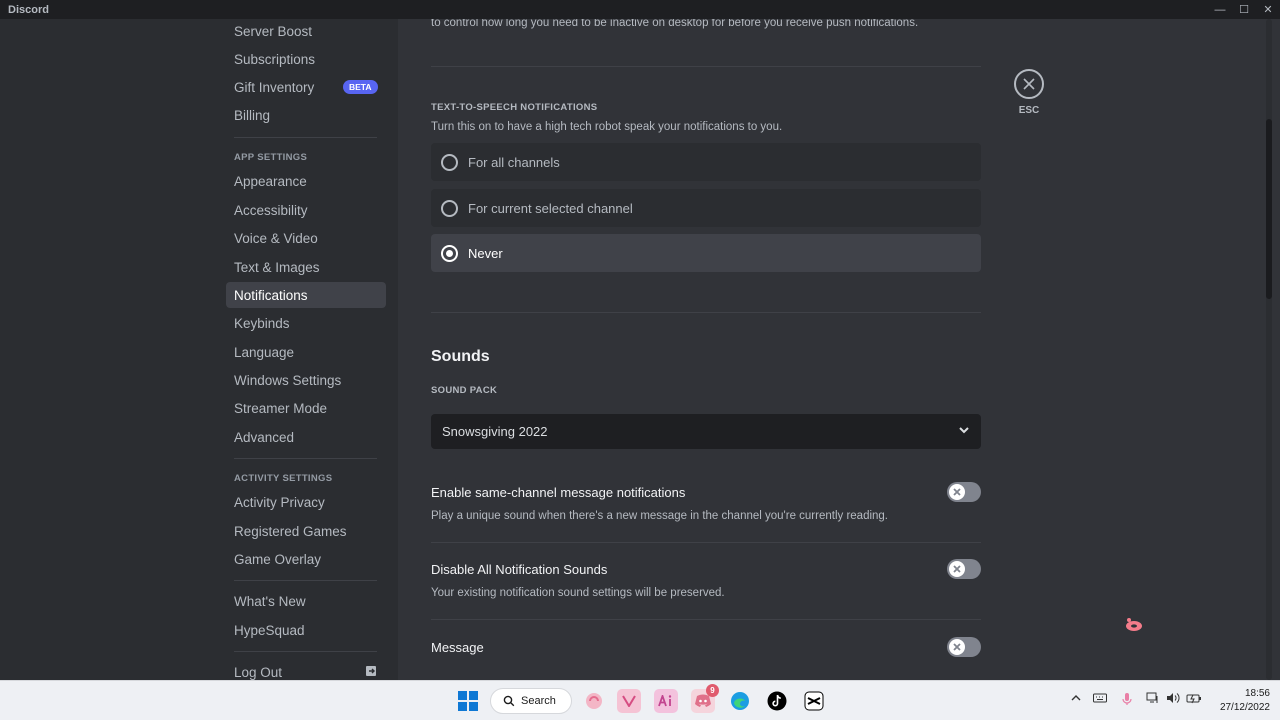 The width and height of the screenshot is (1280, 720). I want to click on sounds-title: Sounds, so click(460, 356).